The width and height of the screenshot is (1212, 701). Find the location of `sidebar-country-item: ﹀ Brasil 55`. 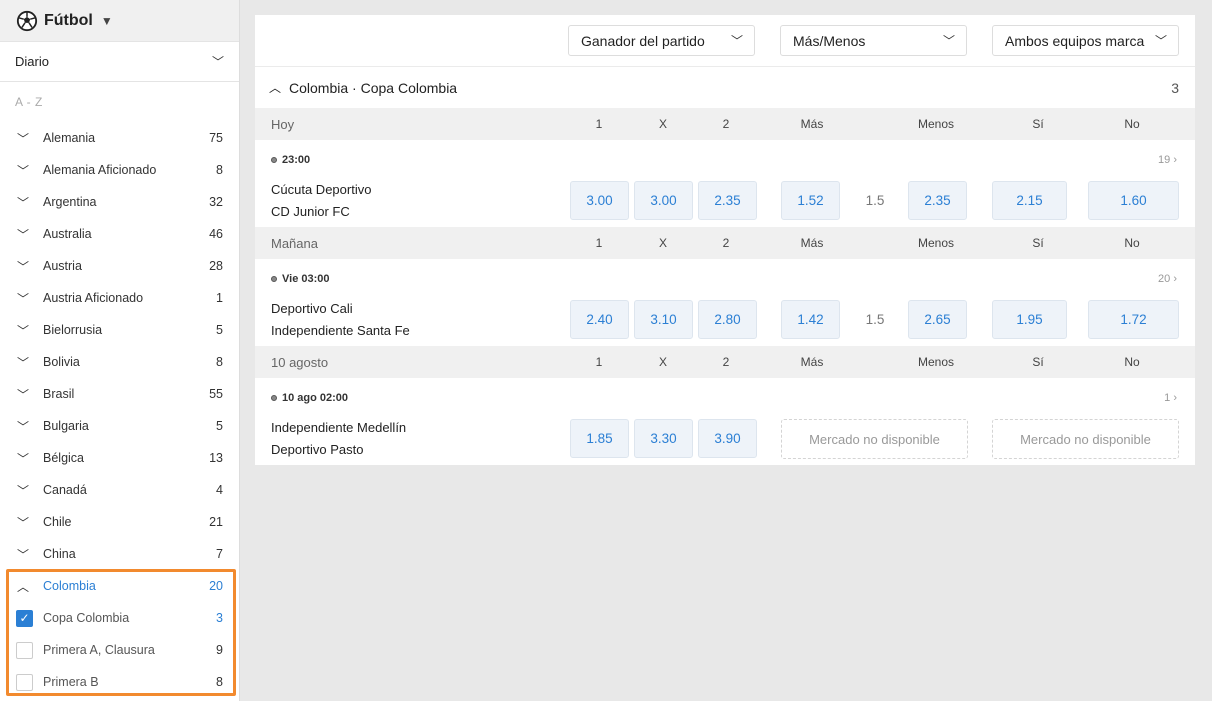

sidebar-country-item: ﹀ Brasil 55 is located at coordinates (119, 394).